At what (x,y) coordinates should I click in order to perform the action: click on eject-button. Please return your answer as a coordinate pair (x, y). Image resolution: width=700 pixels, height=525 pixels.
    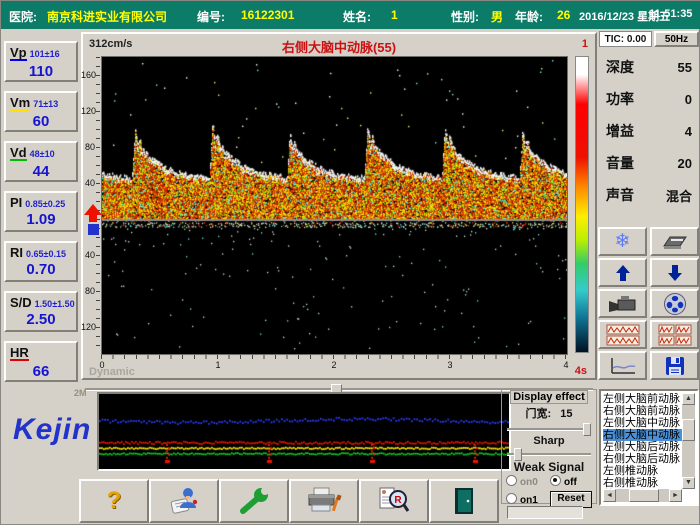
    Looking at the image, I should click on (674, 241).